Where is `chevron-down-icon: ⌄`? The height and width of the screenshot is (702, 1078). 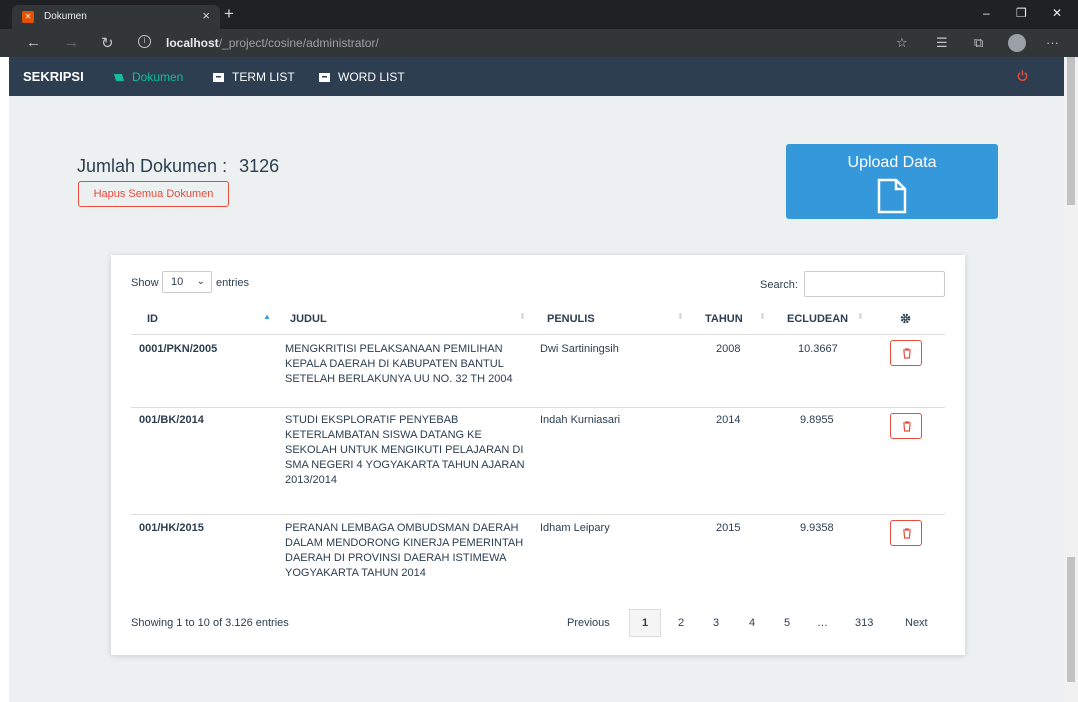
chevron-down-icon: ⌄ is located at coordinates (200, 281).